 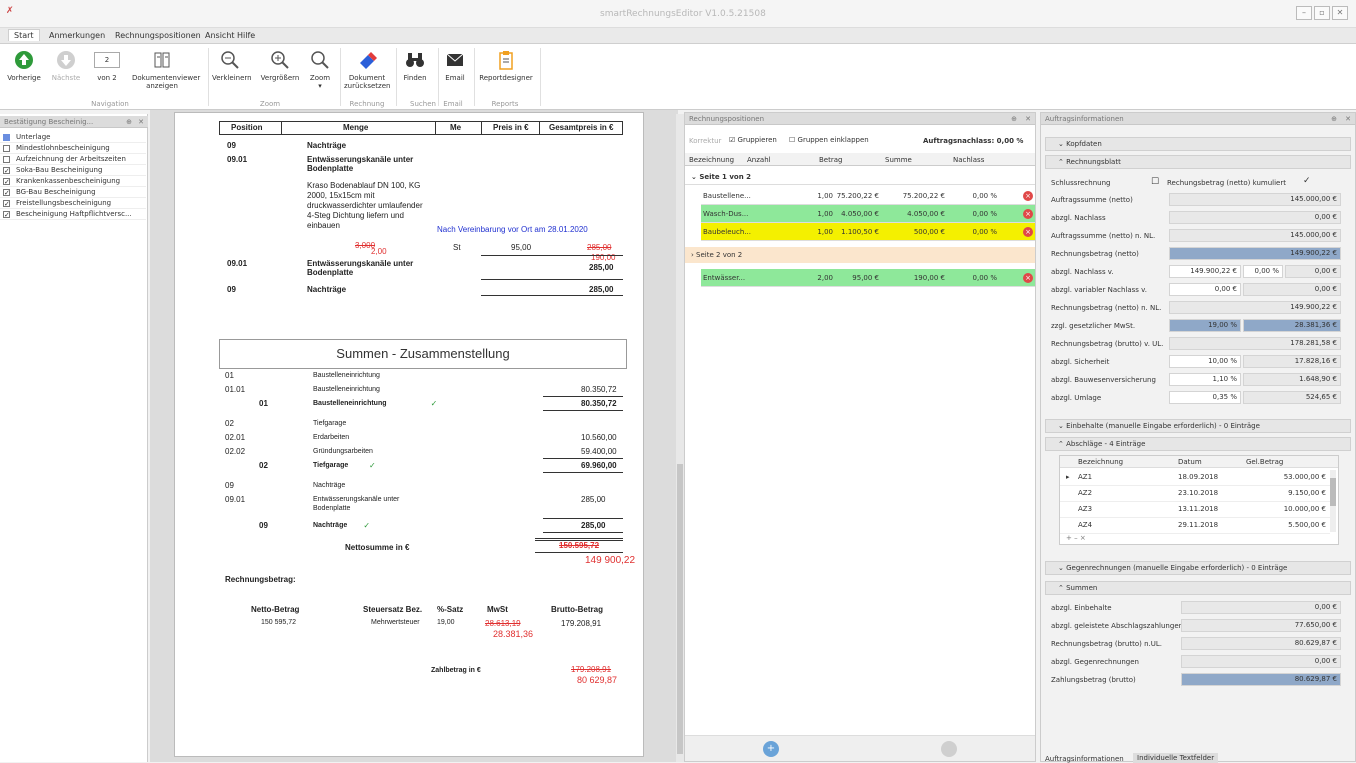 What do you see at coordinates (1198, 162) in the screenshot?
I see `section-rechnungsblatt: ⌃ Rechnungsblatt` at bounding box center [1198, 162].